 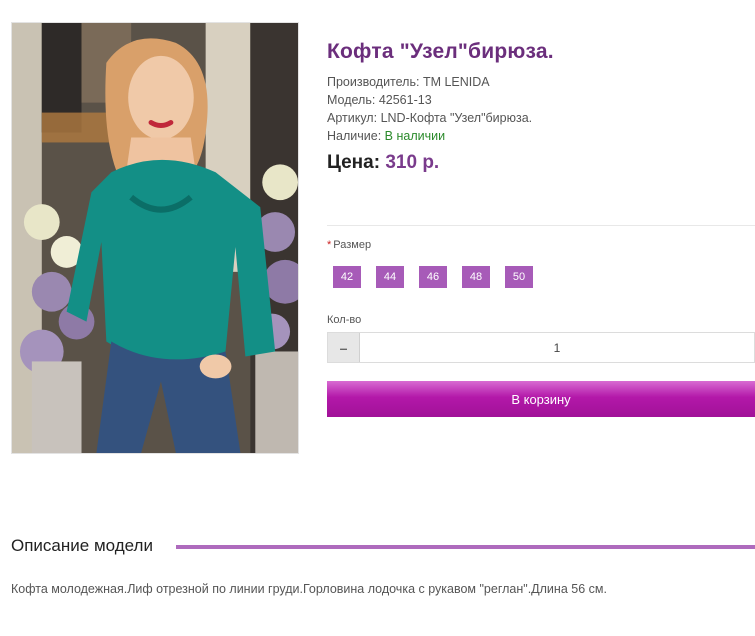 I want to click on article-value: LND-Кофта "Узел"бирюза., so click(x=456, y=118).